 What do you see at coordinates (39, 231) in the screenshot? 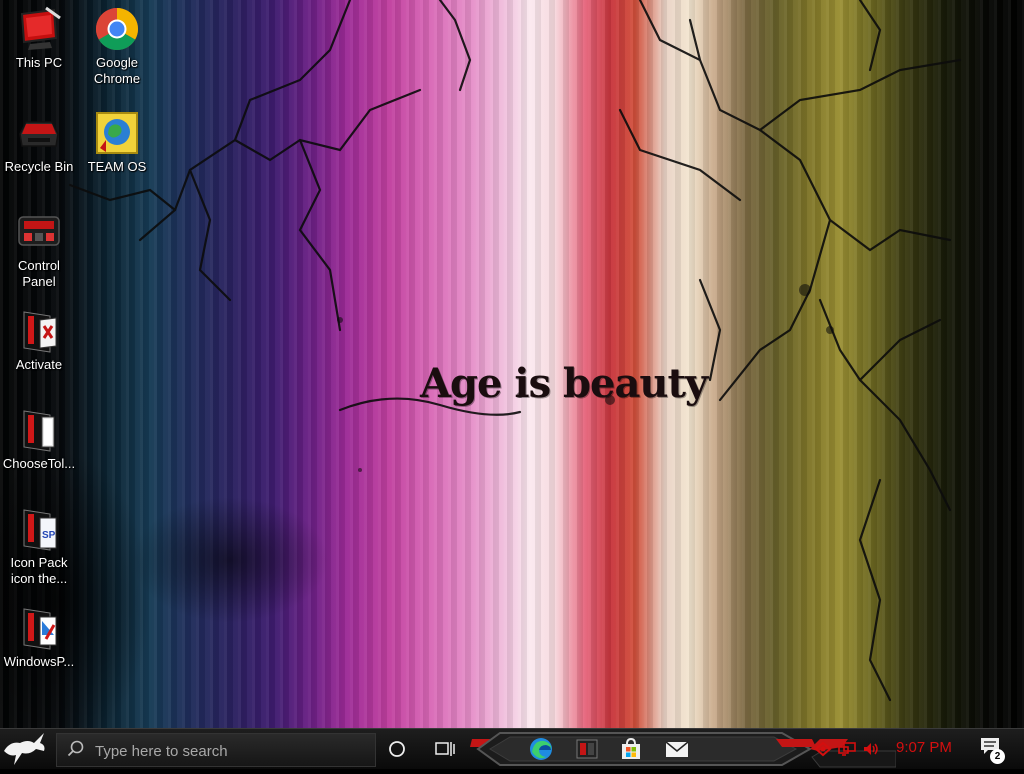
I see `control-panel-icon` at bounding box center [39, 231].